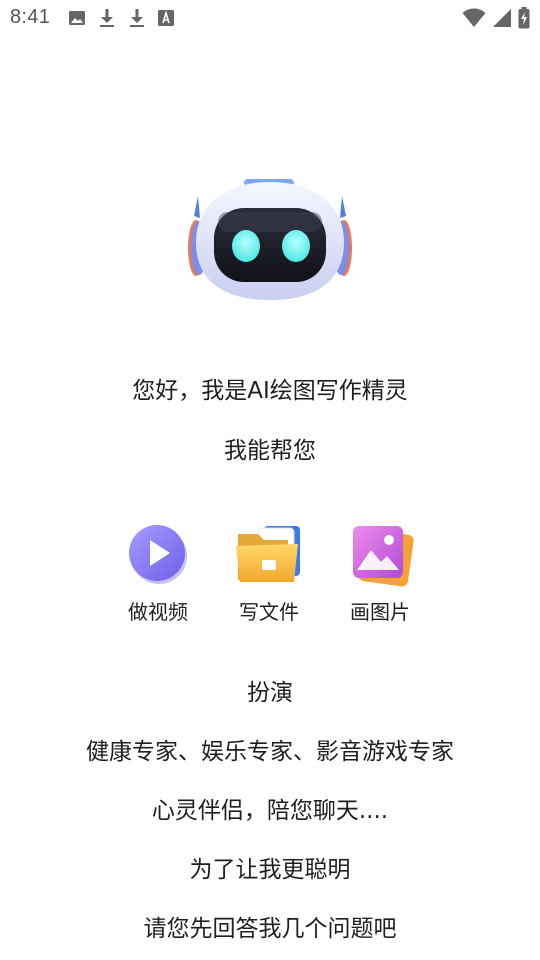  I want to click on can-help-text: 我能帮您, so click(270, 451).